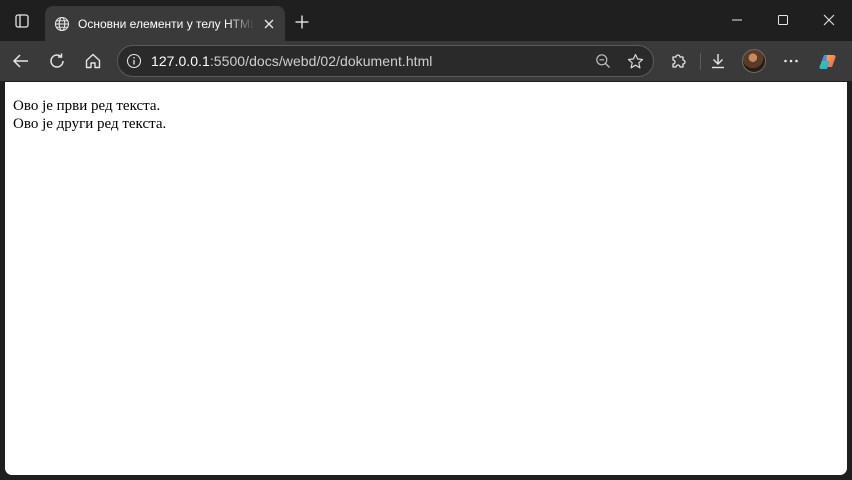  I want to click on puzzle-icon, so click(678, 61).